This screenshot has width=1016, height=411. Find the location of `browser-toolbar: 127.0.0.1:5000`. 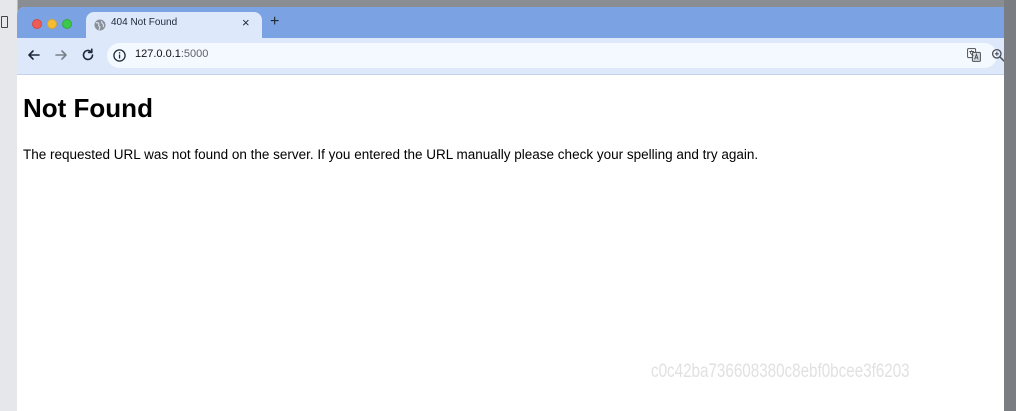

browser-toolbar: 127.0.0.1:5000 is located at coordinates (510, 56).